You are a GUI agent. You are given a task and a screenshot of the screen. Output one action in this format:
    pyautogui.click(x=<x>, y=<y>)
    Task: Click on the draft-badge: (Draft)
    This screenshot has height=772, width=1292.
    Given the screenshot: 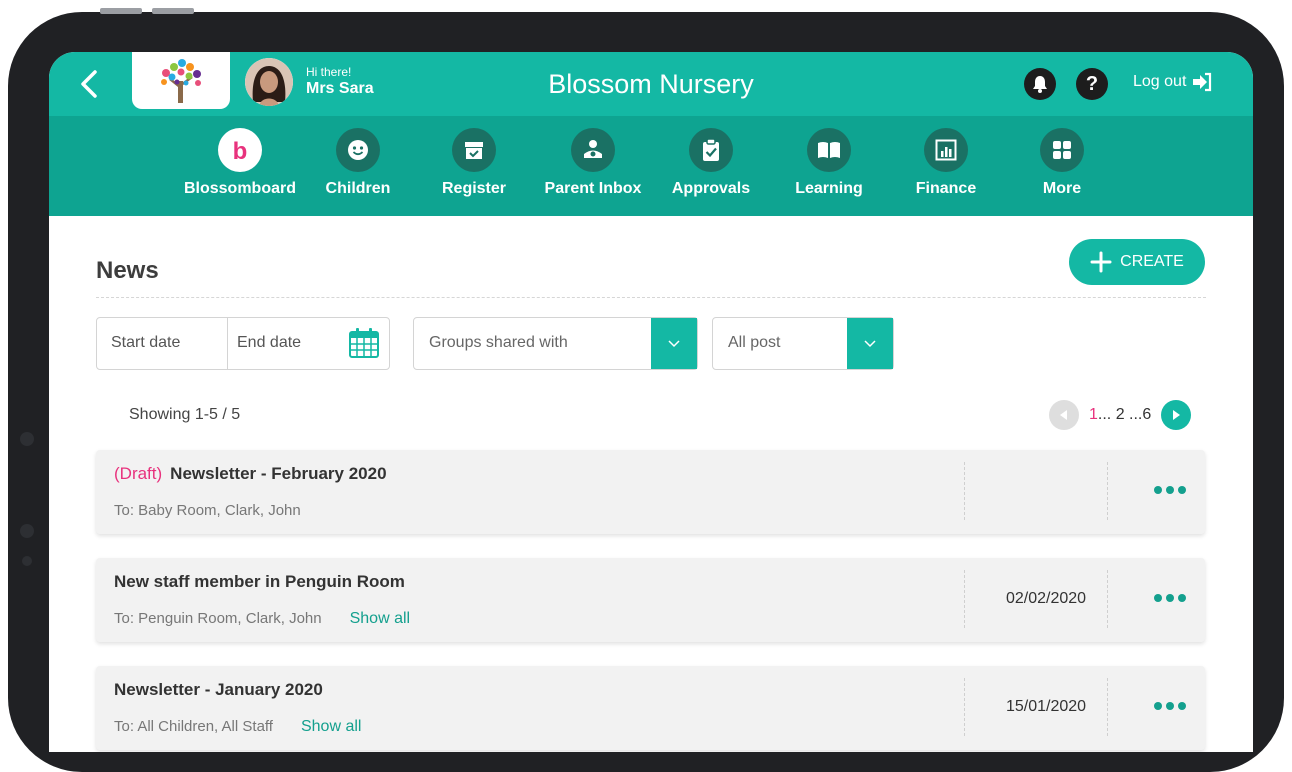 What is the action you would take?
    pyautogui.click(x=138, y=473)
    